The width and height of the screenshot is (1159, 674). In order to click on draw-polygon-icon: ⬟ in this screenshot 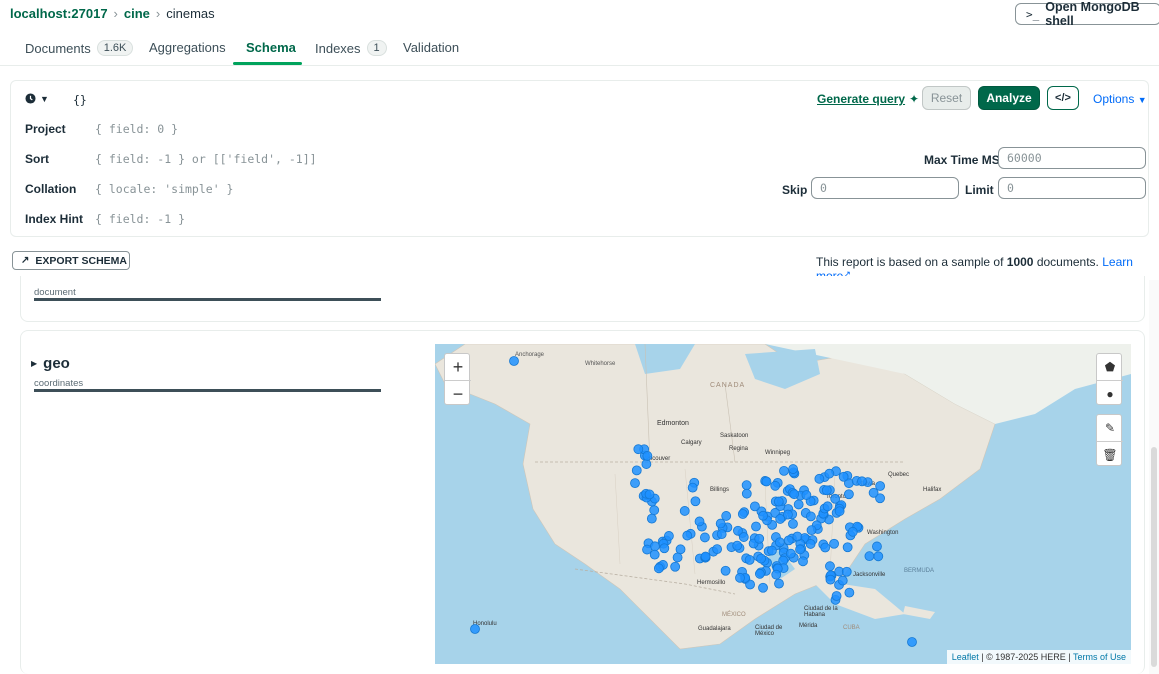, I will do `click(1110, 367)`.